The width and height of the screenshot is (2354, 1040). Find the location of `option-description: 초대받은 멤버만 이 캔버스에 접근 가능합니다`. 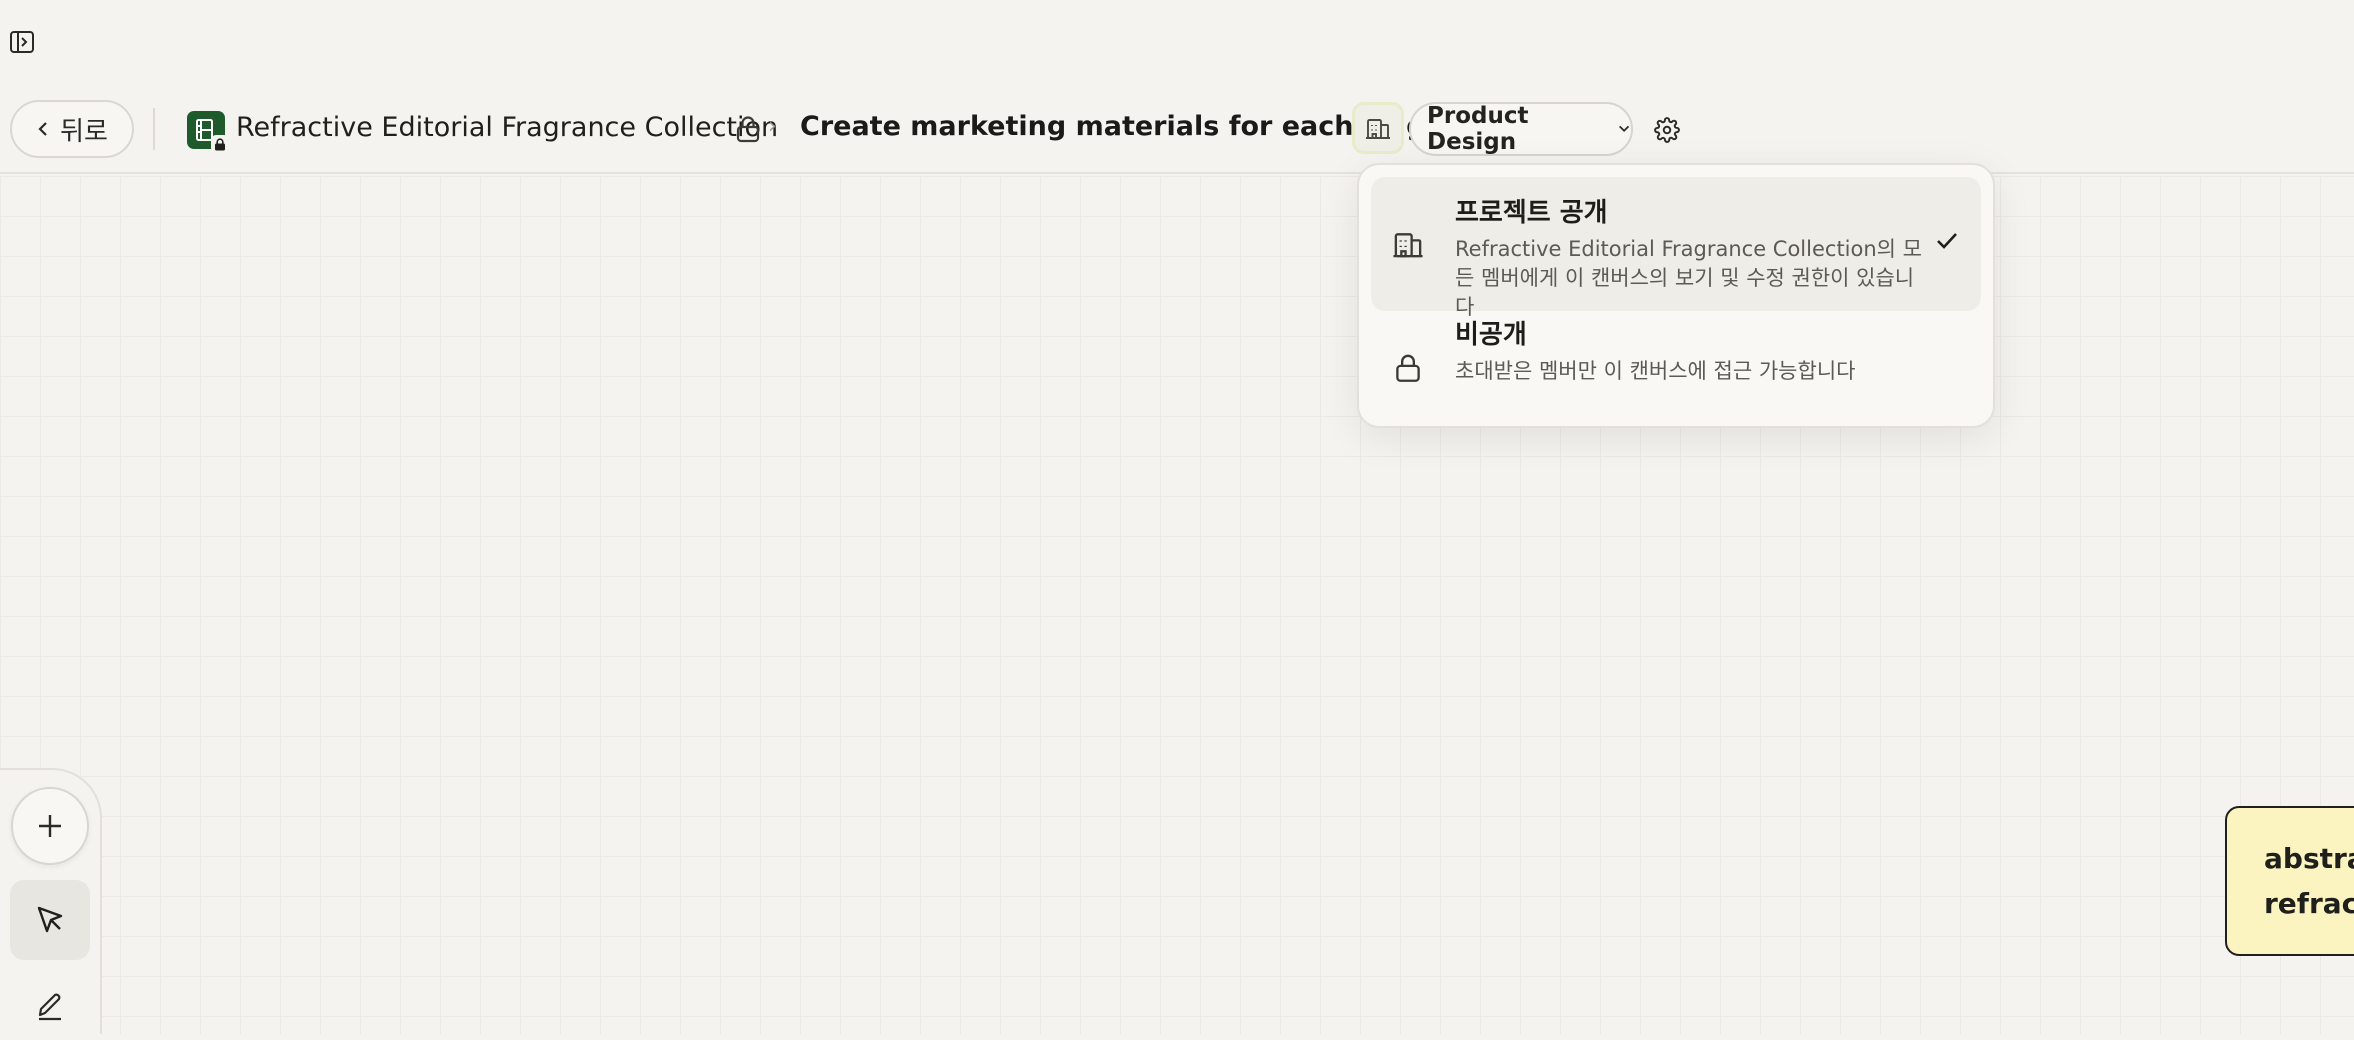

option-description: 초대받은 멤버만 이 캔버스에 접근 가능합니다 is located at coordinates (1655, 371).